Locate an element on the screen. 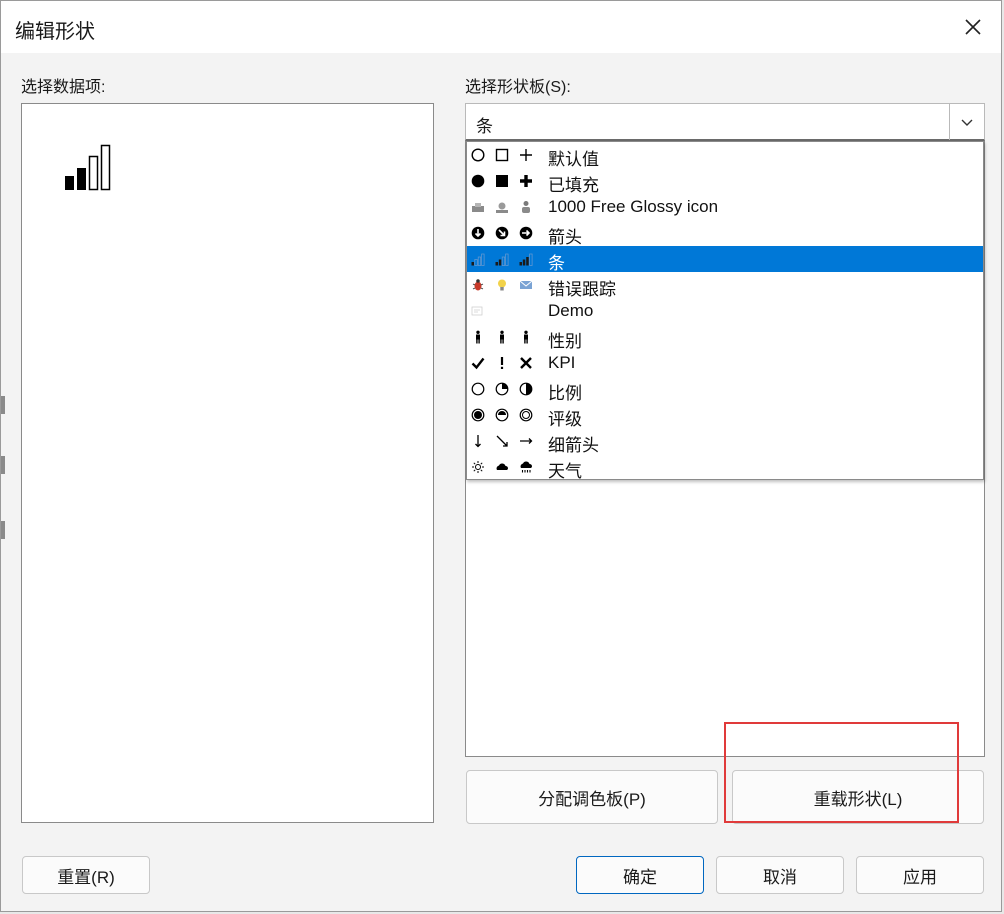 The height and width of the screenshot is (914, 1004). demo-icon is located at coordinates (477, 311).